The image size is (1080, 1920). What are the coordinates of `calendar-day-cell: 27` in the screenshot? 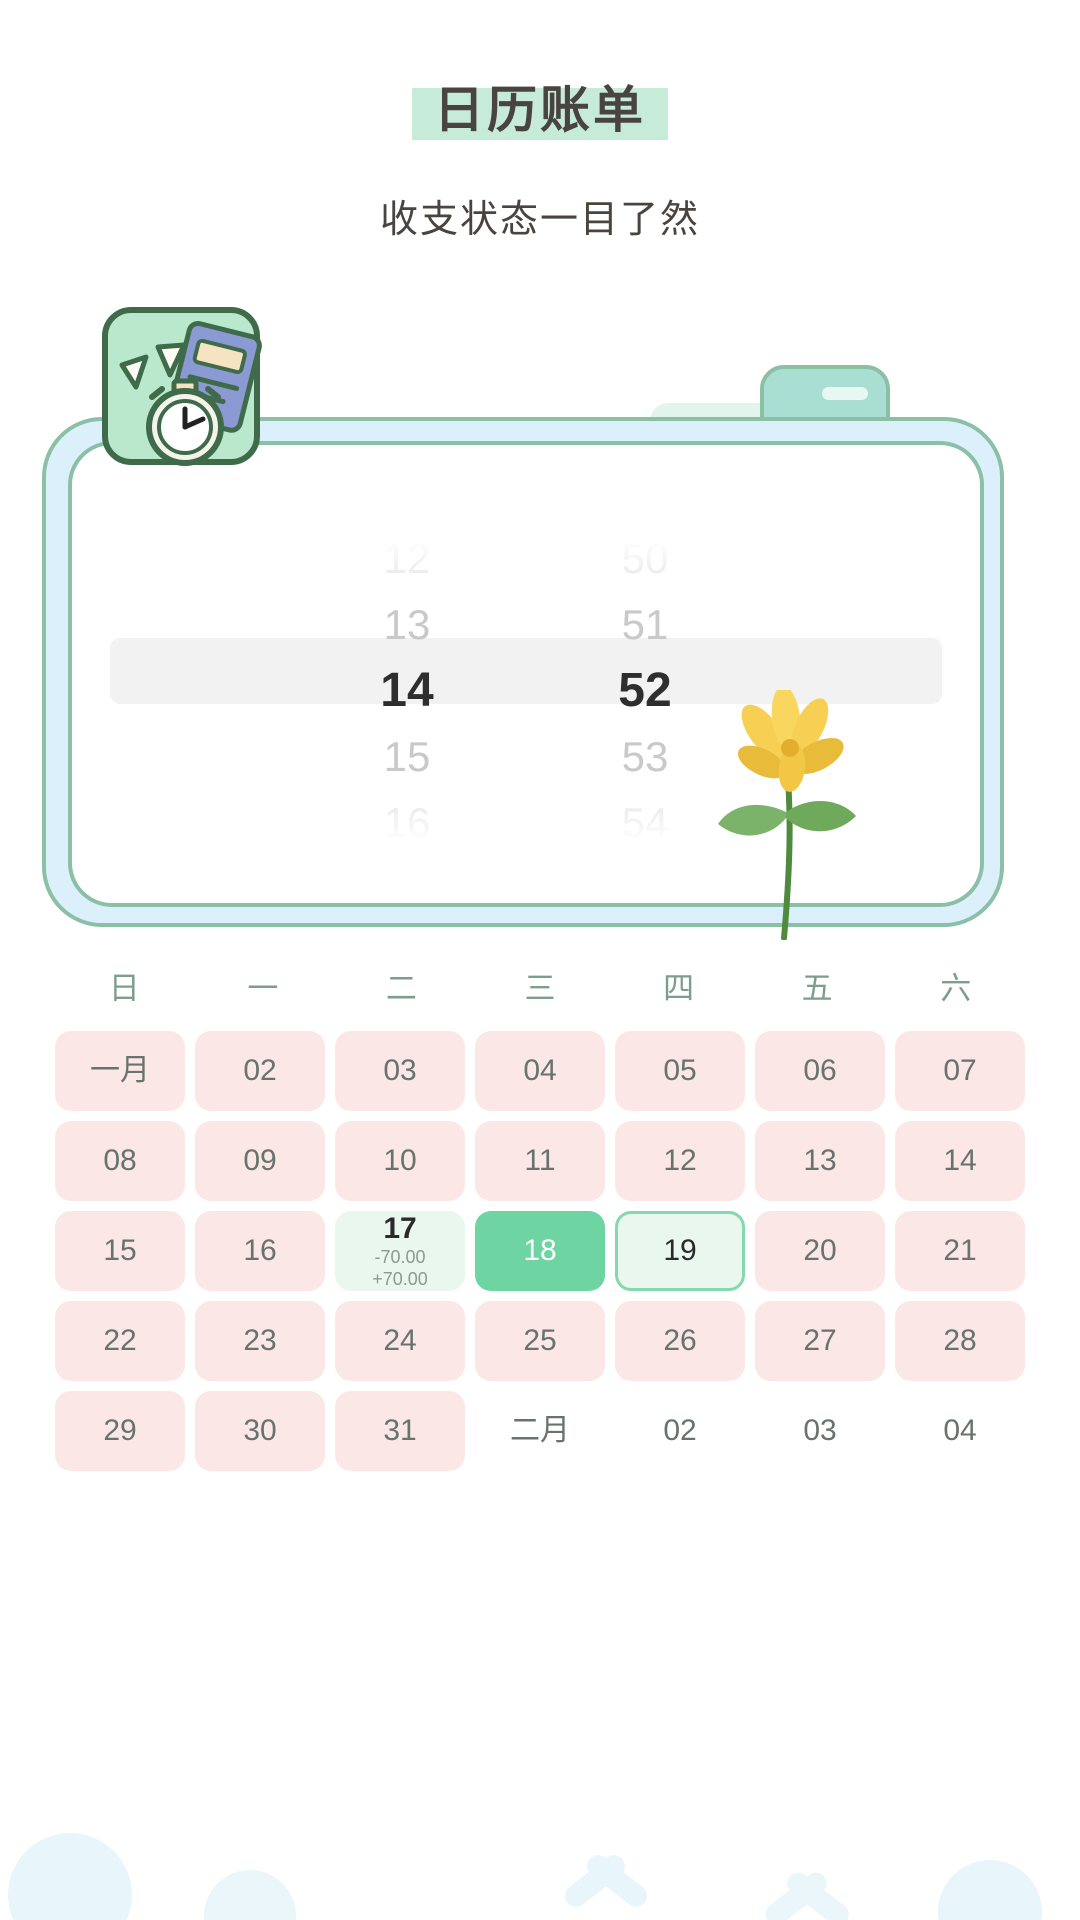 It's located at (820, 1341).